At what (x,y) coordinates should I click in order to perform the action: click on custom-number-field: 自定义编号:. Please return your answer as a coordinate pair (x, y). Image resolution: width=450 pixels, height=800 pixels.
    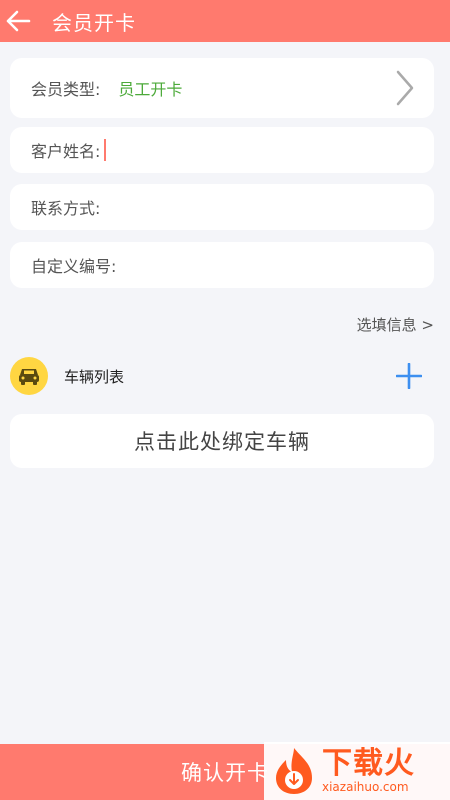
    Looking at the image, I should click on (222, 265).